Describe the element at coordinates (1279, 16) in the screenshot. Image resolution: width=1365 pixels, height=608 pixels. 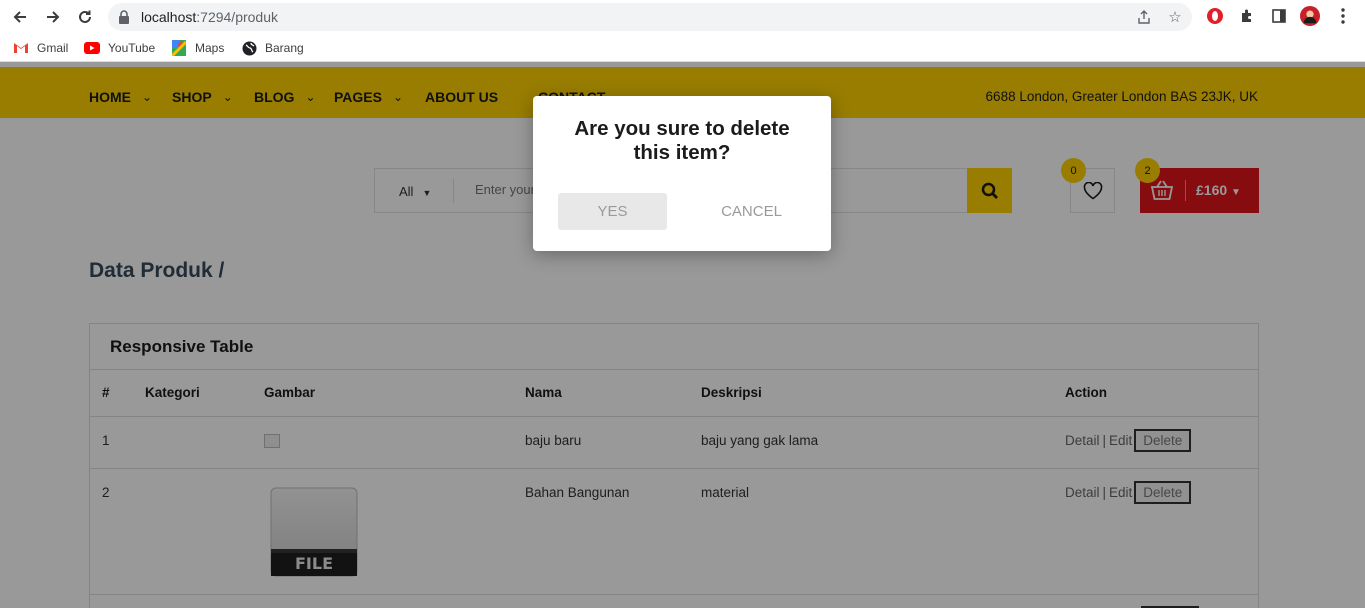
I see `side-panel-icon` at that location.